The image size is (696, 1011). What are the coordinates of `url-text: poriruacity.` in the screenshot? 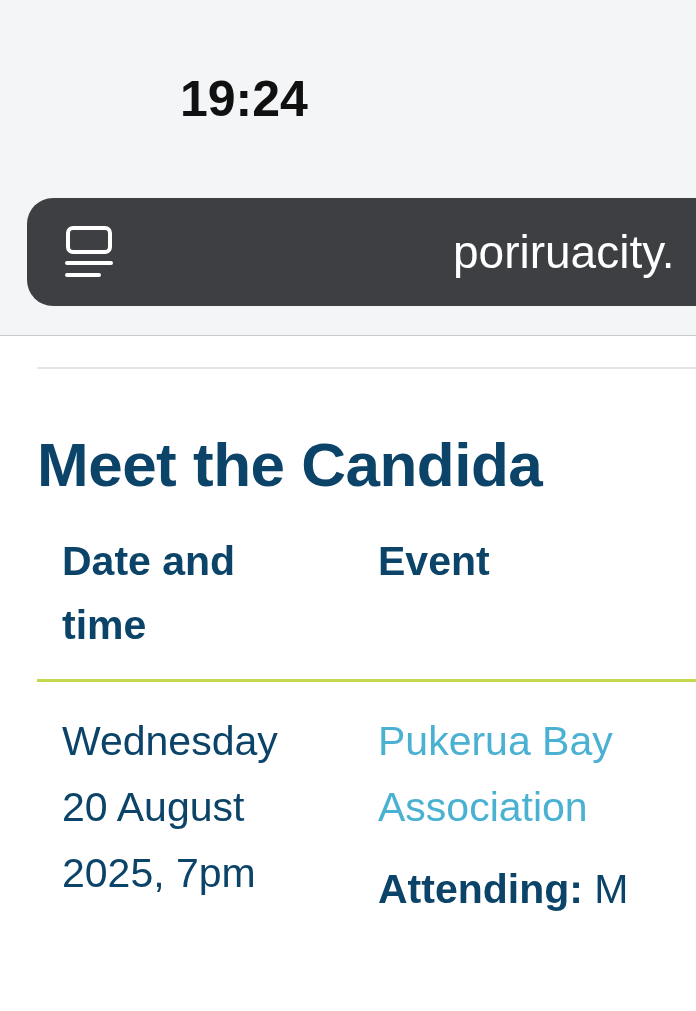 It's located at (564, 252).